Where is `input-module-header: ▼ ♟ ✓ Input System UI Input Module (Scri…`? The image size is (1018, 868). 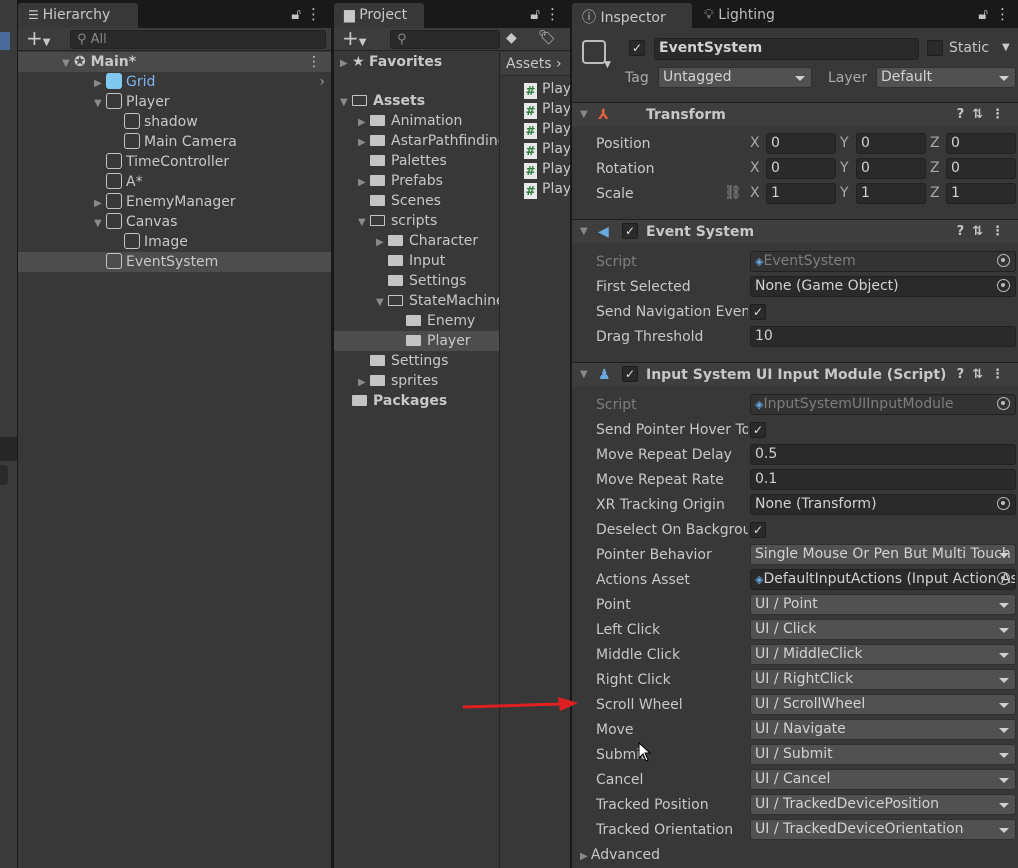
input-module-header: ▼ ♟ ✓ Input System UI Input Module (Scri… is located at coordinates (795, 374).